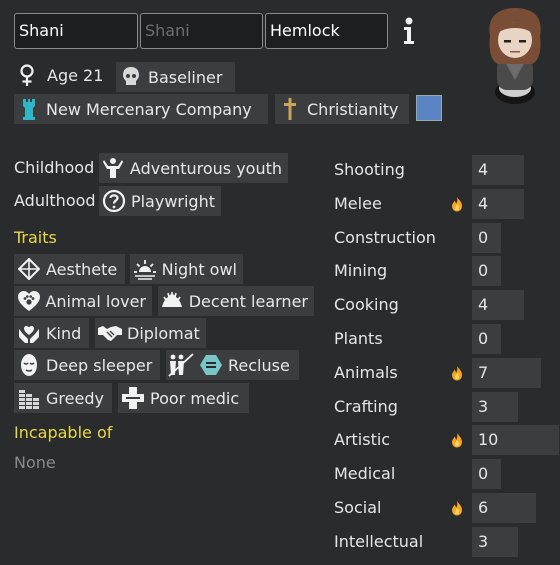 The width and height of the screenshot is (560, 565). I want to click on trait-chip: Diplomat, so click(150, 333).